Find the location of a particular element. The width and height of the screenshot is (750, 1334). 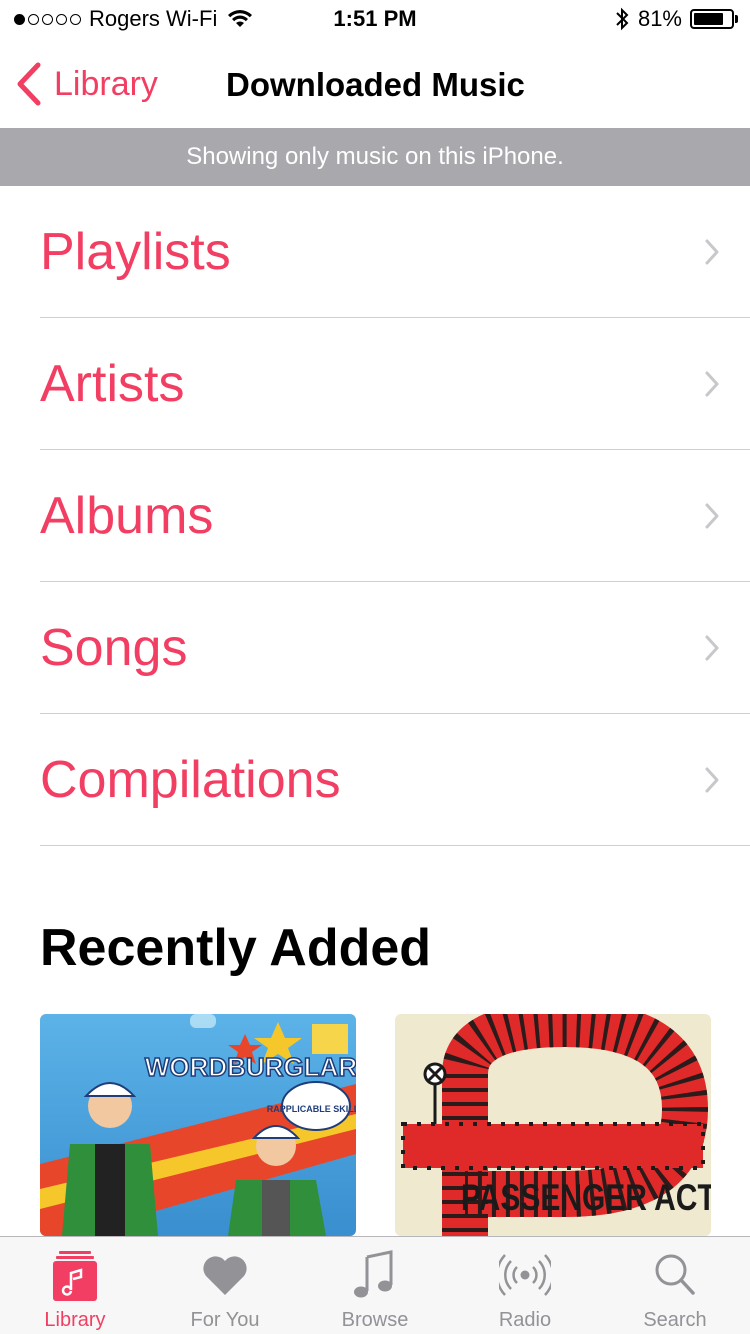

battery-icon is located at coordinates (714, 19).